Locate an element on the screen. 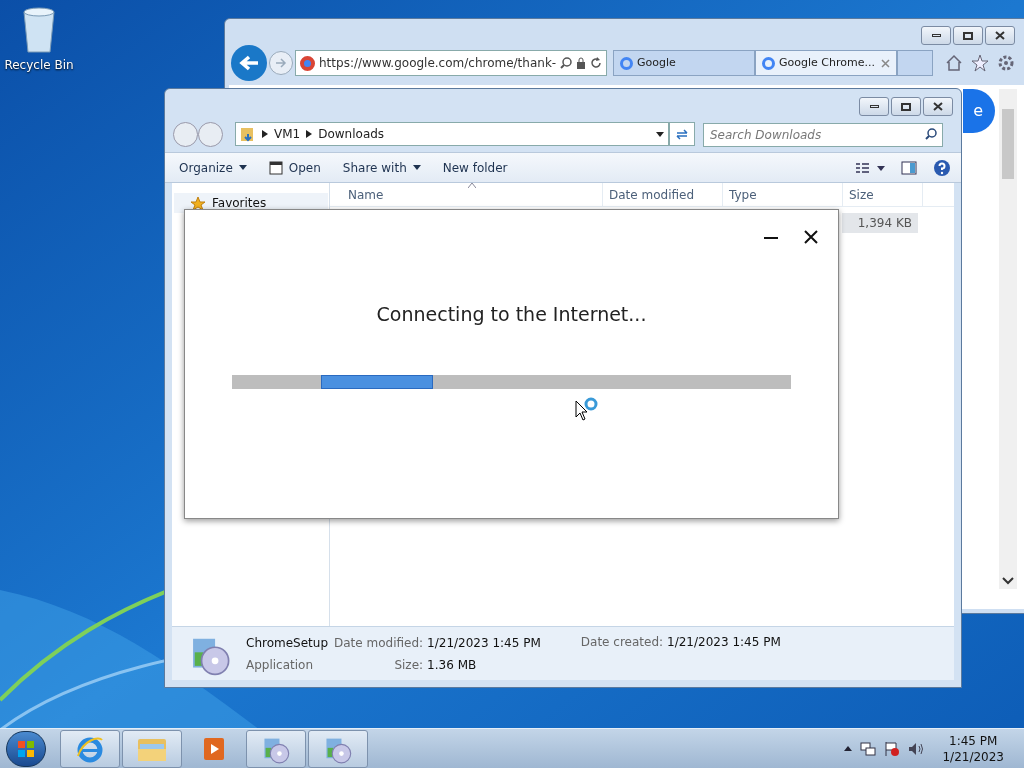 This screenshot has height=768, width=1024. breadcrumb-item: Downloads is located at coordinates (351, 134).